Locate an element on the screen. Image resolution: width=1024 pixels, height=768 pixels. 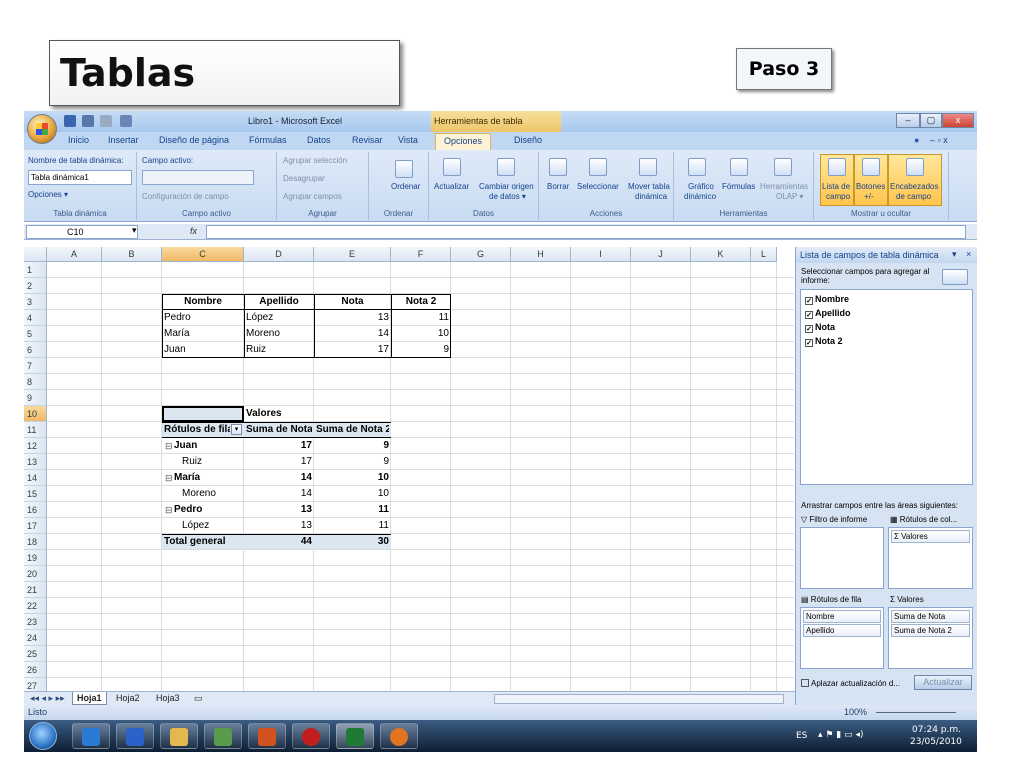
group-selection-button: Agrupar selección is located at coordinates (315, 160).